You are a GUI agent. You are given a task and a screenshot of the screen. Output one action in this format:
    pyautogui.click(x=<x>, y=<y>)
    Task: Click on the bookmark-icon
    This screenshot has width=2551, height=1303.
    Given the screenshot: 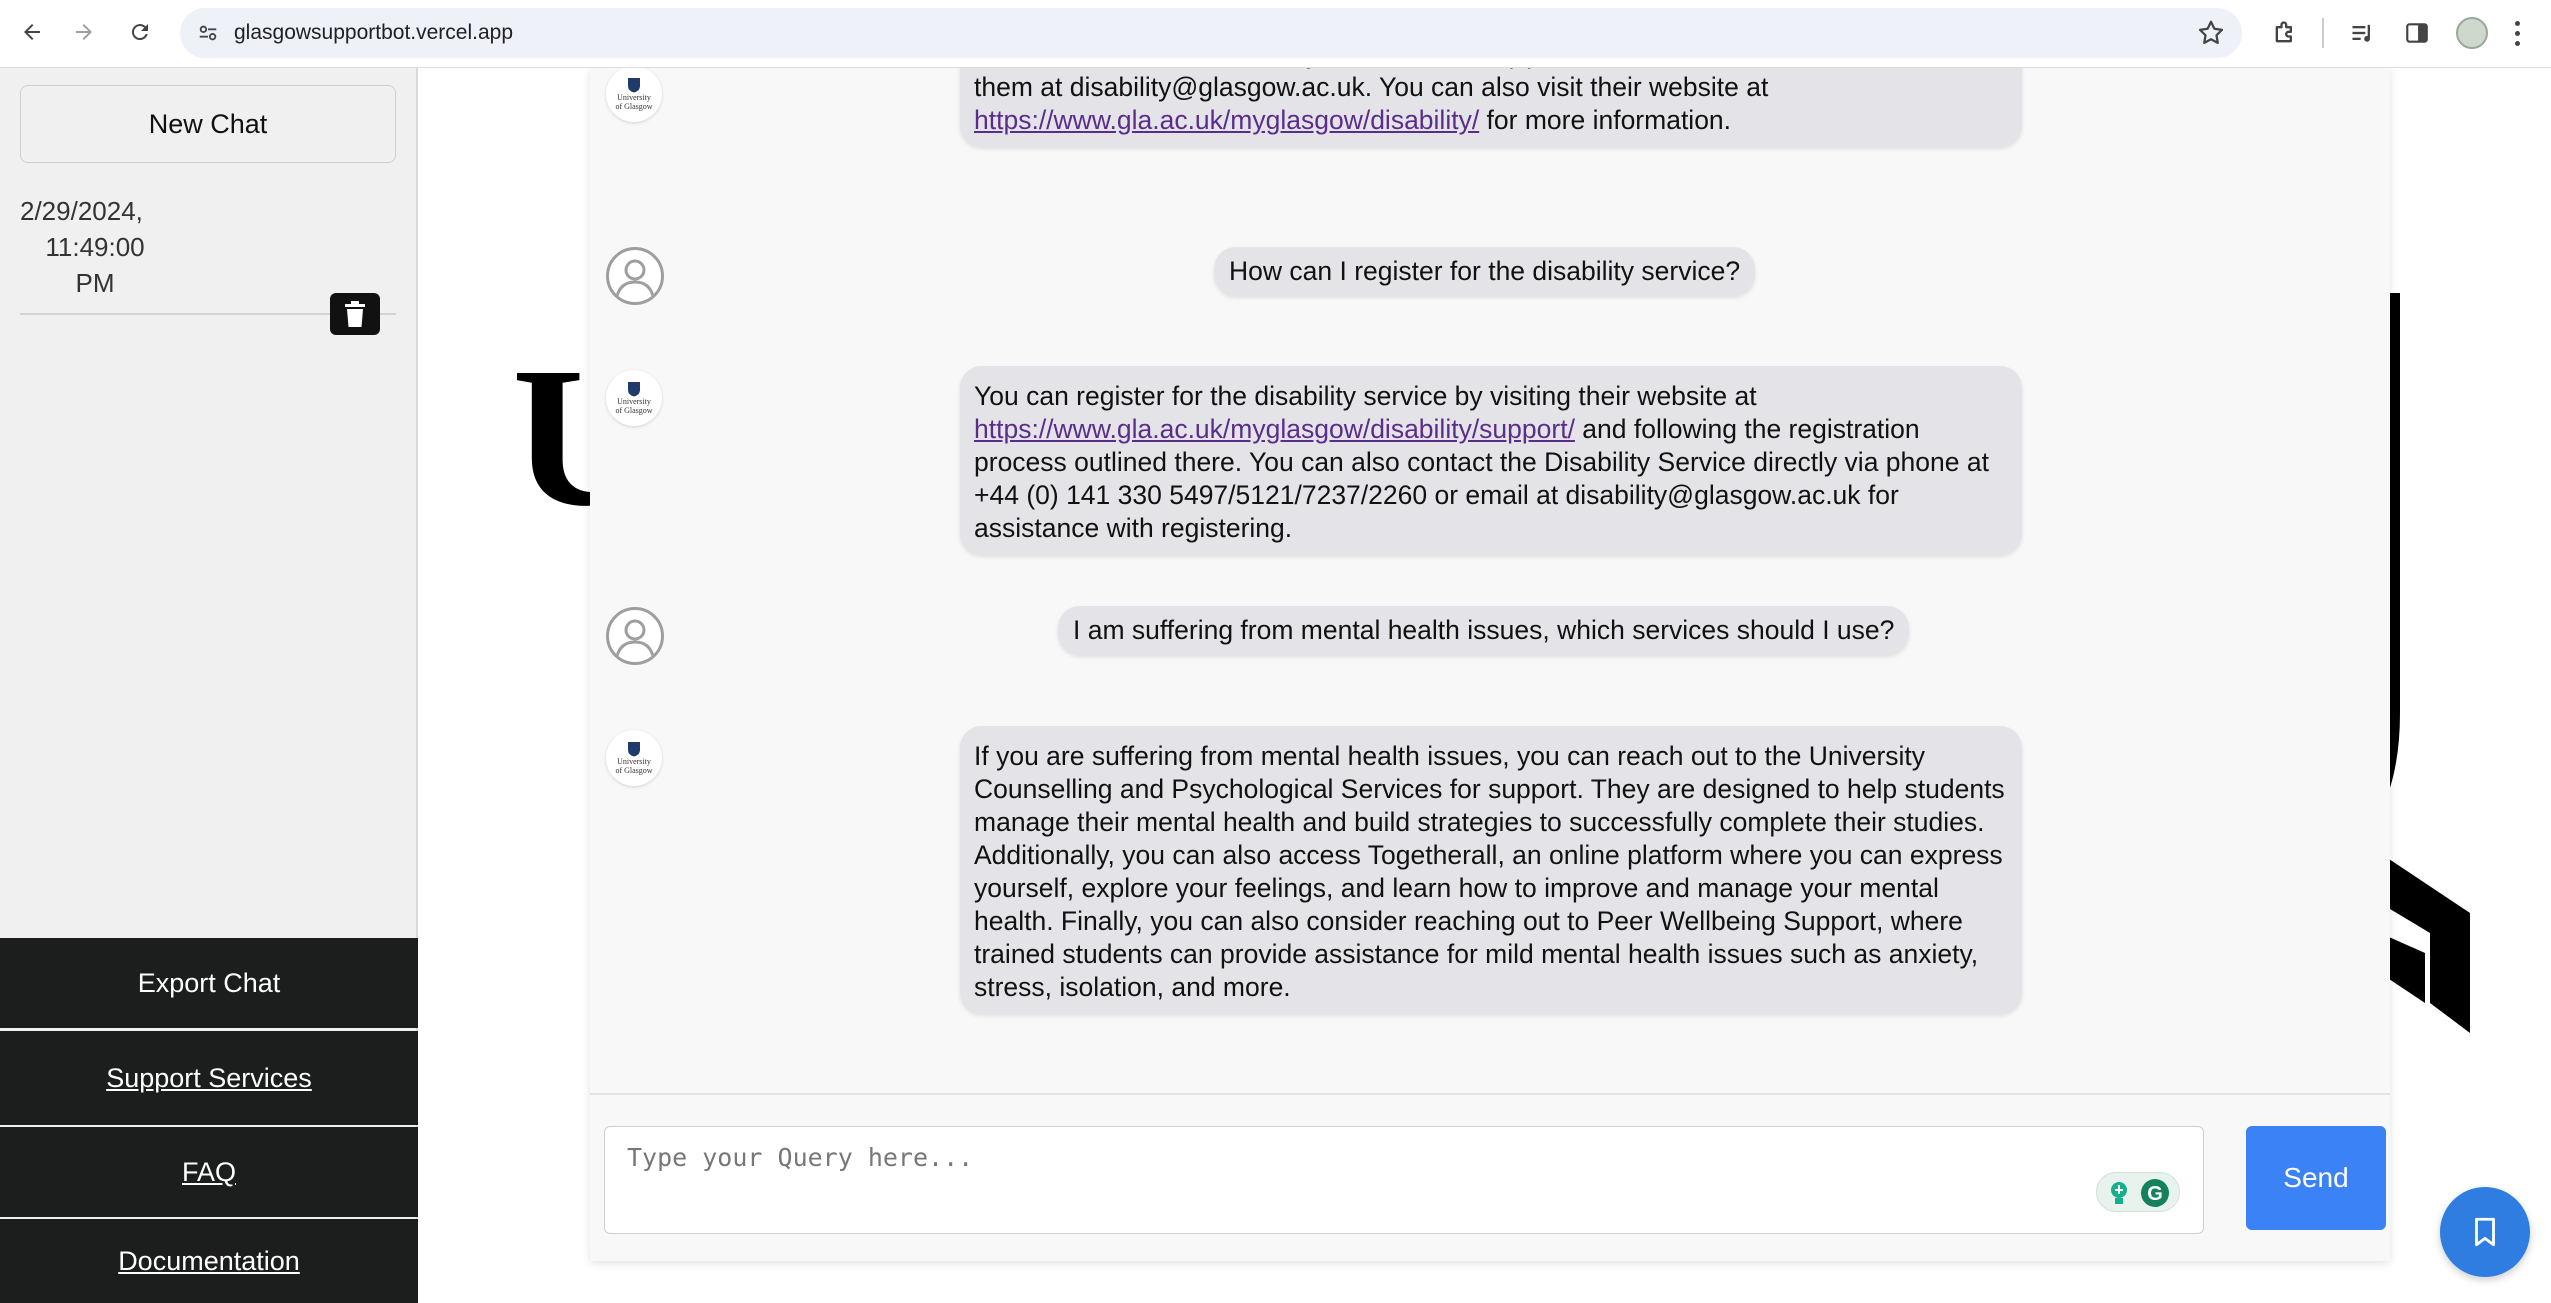 What is the action you would take?
    pyautogui.click(x=2485, y=1232)
    